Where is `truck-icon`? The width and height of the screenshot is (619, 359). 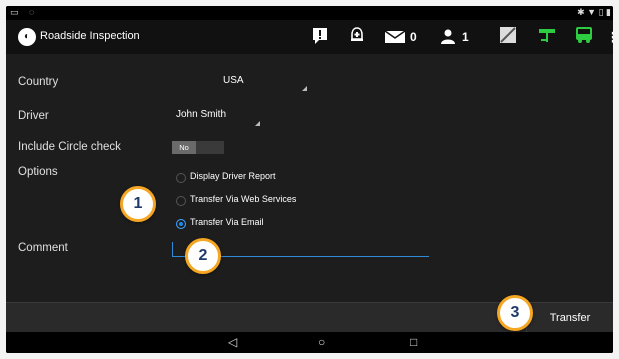
truck-icon is located at coordinates (584, 37).